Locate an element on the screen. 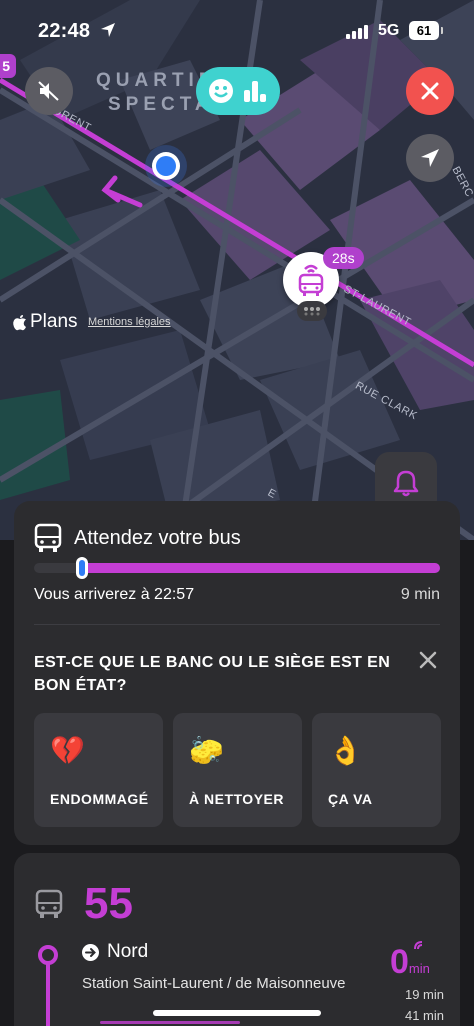 This screenshot has width=474, height=1026. dismiss-survey-icon is located at coordinates (428, 660).